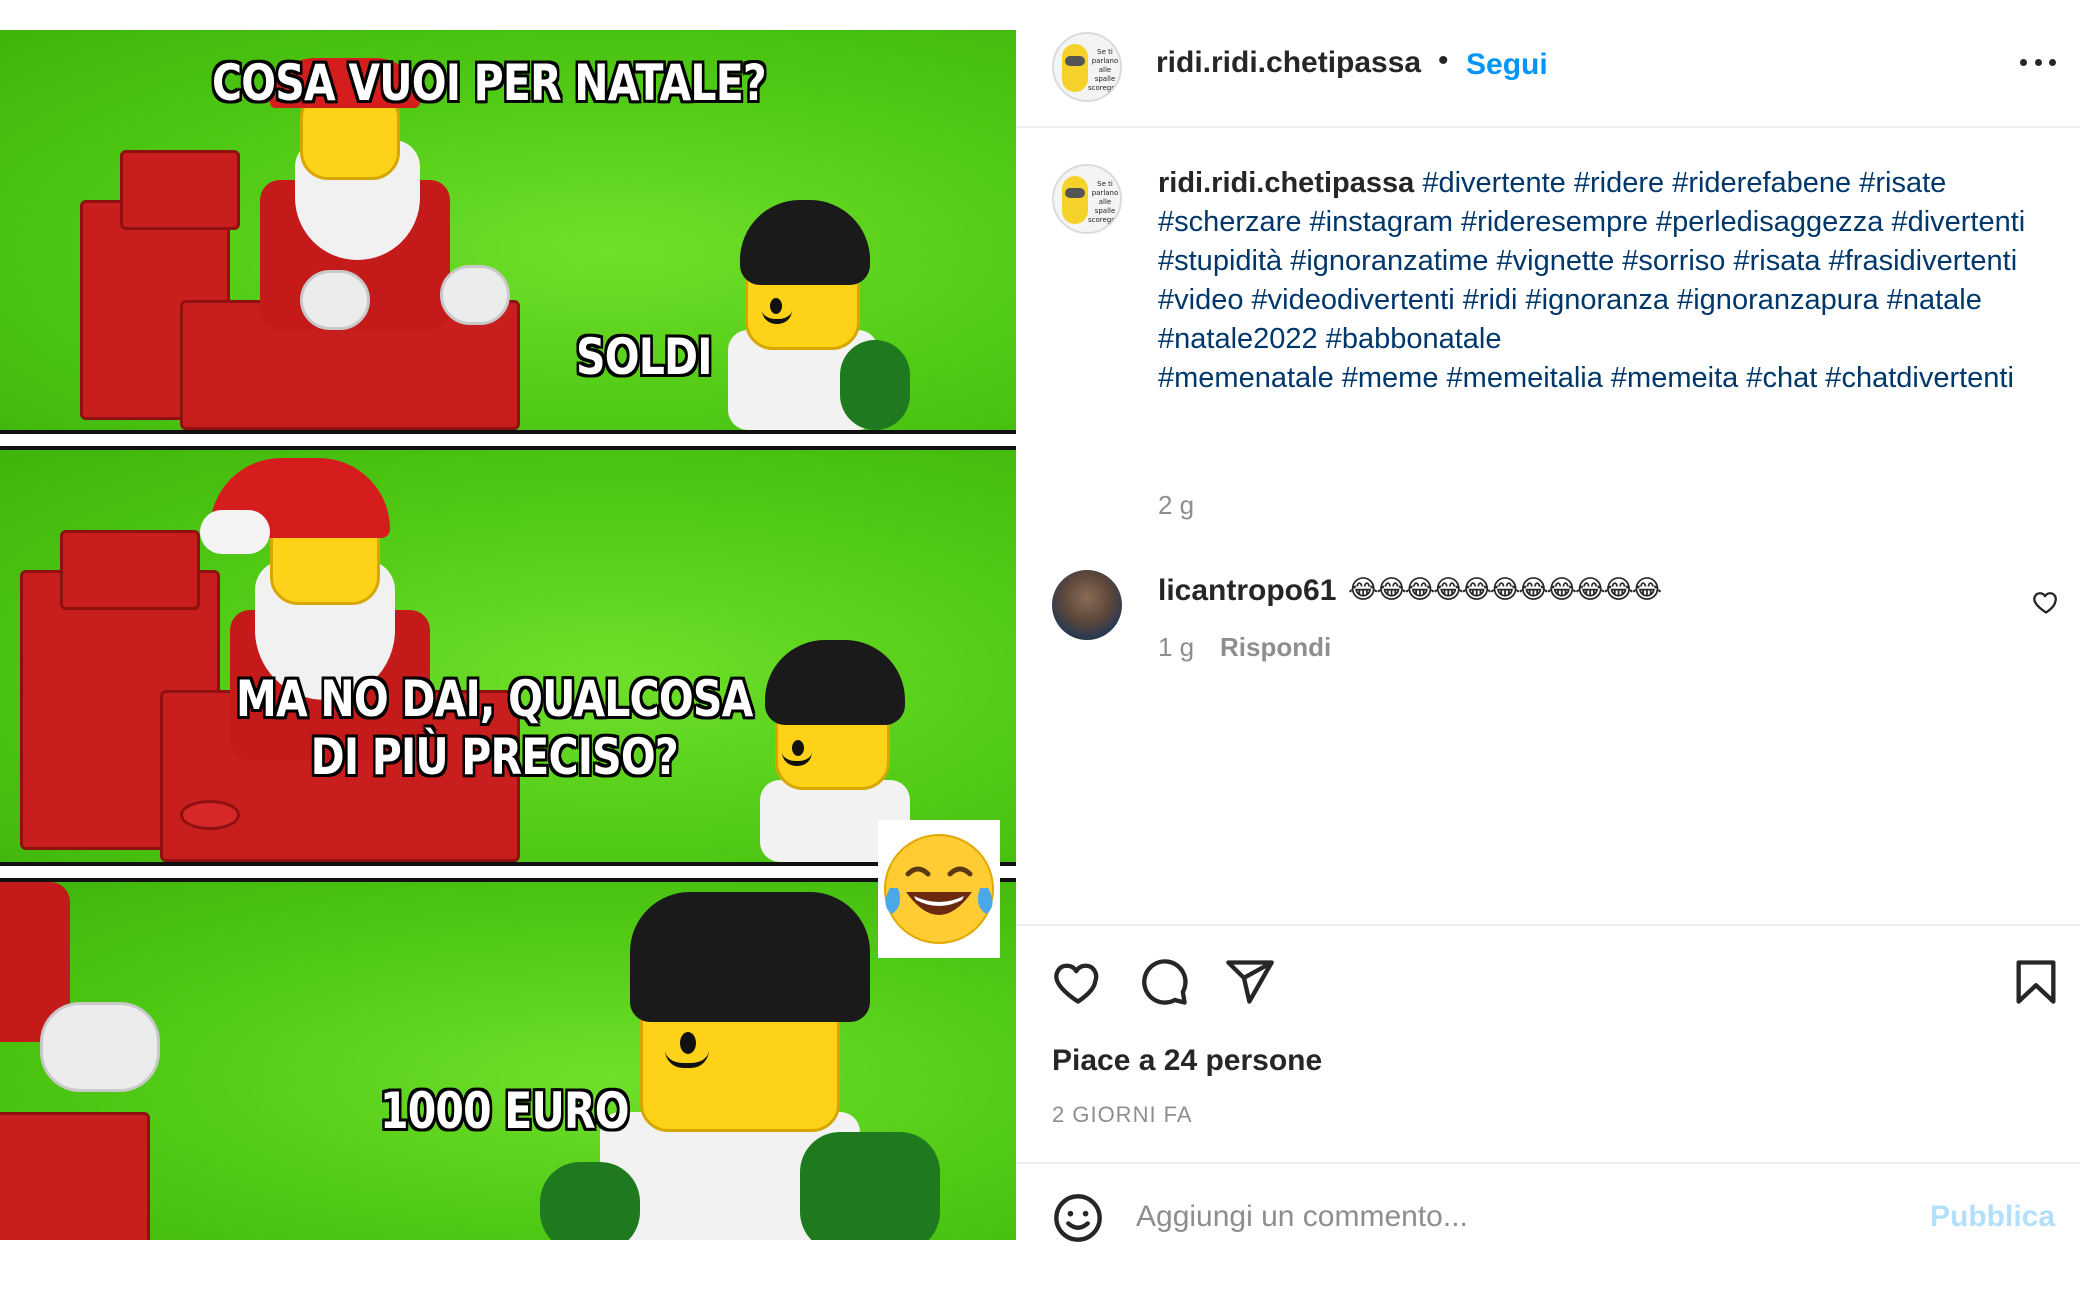 Image resolution: width=2080 pixels, height=1302 pixels. Describe the element at coordinates (1078, 1218) in the screenshot. I see `emoji-icon` at that location.